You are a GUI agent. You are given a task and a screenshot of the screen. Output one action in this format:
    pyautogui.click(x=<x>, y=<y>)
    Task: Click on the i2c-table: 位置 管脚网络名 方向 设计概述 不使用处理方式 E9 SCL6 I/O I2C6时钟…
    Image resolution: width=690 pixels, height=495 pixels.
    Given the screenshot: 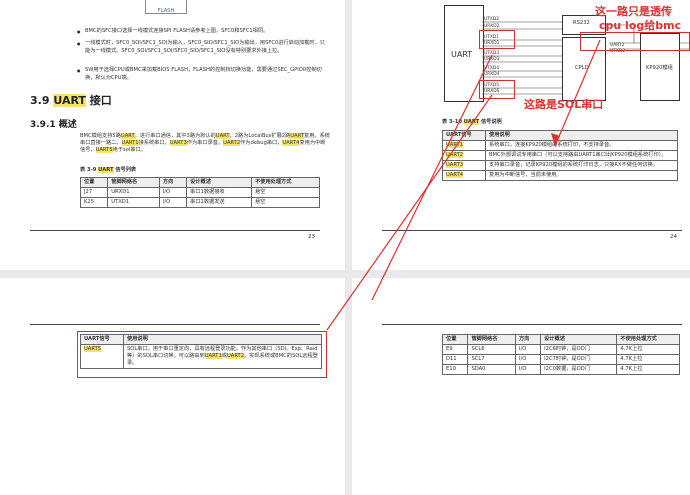 What is the action you would take?
    pyautogui.click(x=560, y=354)
    